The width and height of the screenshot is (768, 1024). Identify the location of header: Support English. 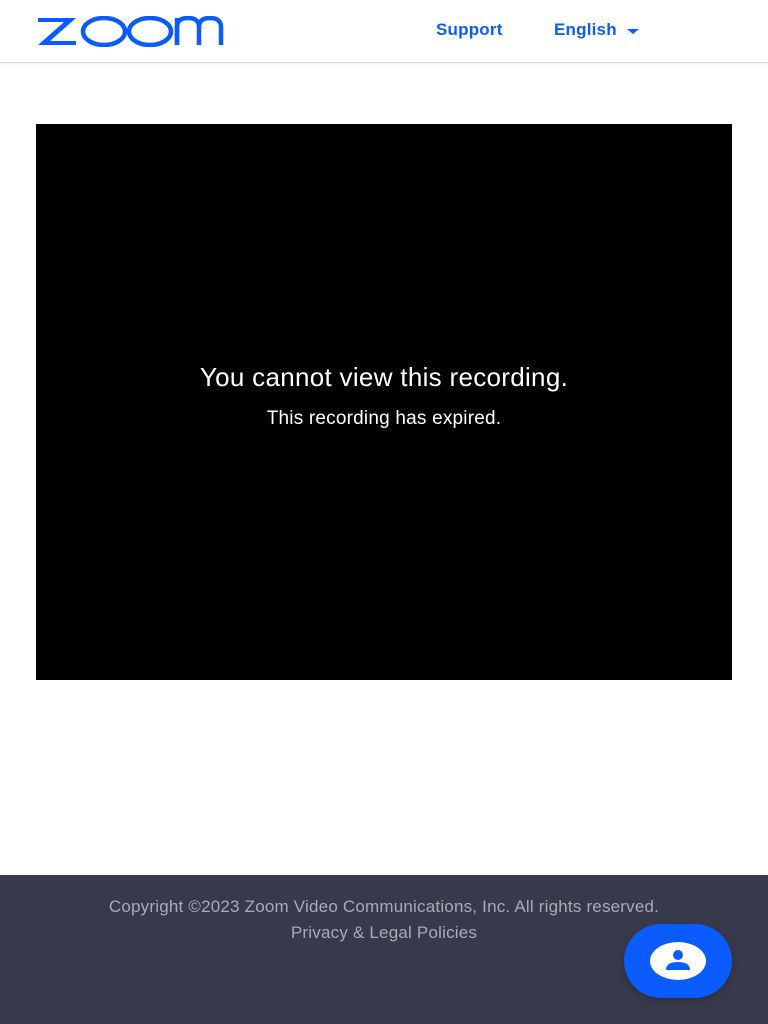
(384, 31).